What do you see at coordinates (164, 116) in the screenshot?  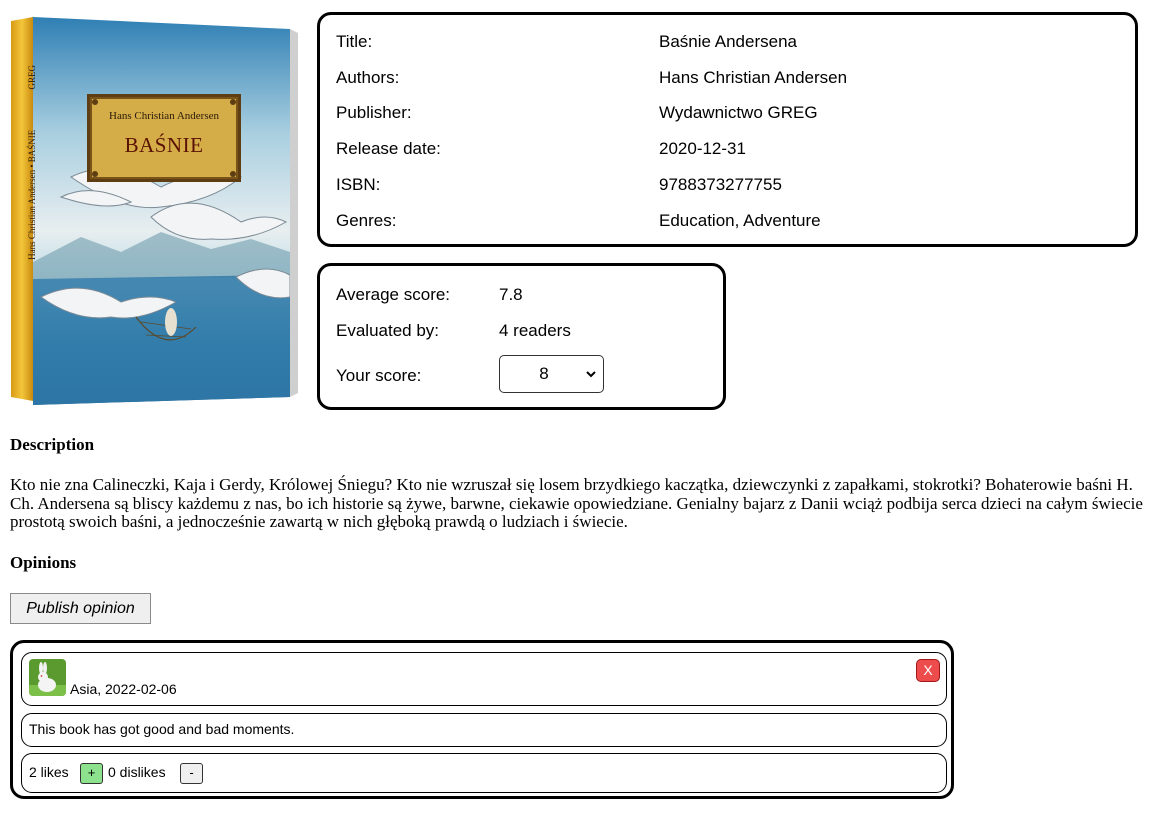 I see `cover-author: Hans Christian Andersen` at bounding box center [164, 116].